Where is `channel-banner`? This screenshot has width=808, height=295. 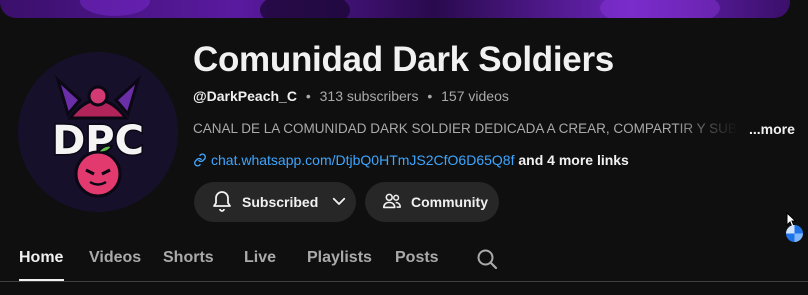
channel-banner is located at coordinates (395, 9).